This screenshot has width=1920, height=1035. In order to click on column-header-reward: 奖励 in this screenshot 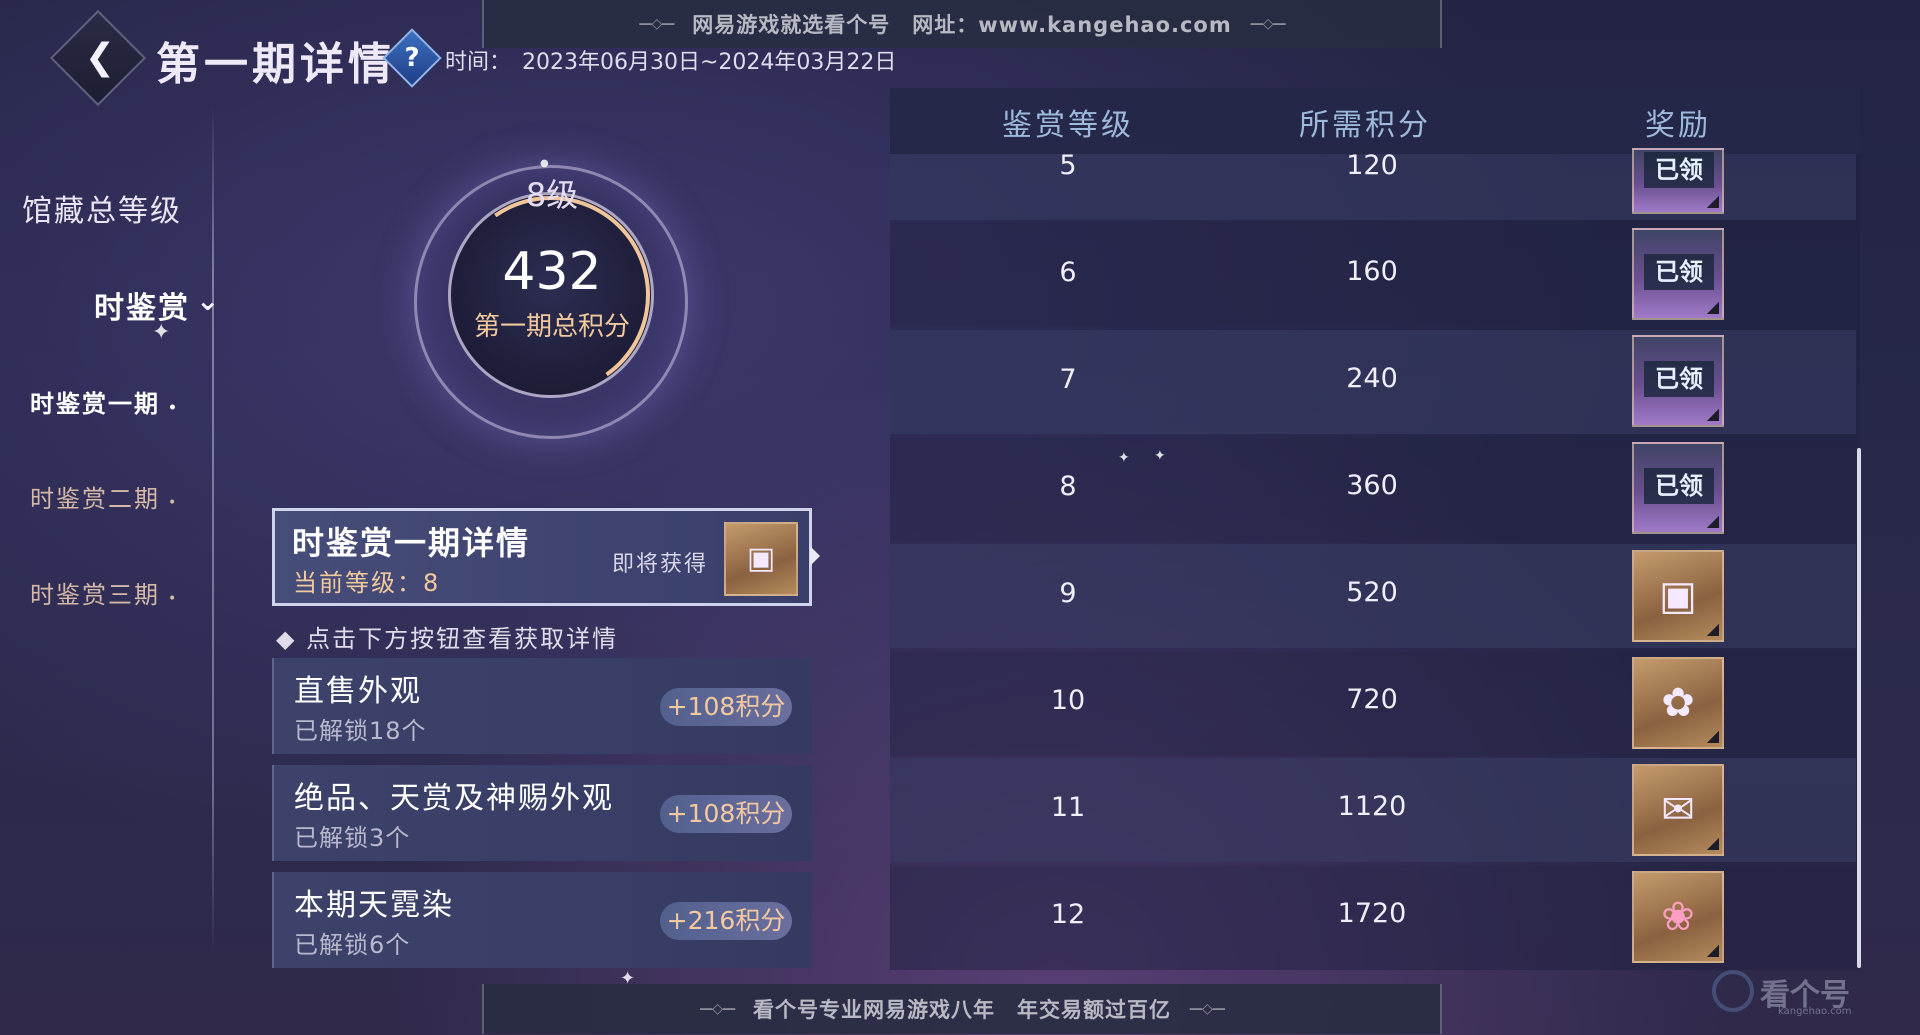, I will do `click(1678, 125)`.